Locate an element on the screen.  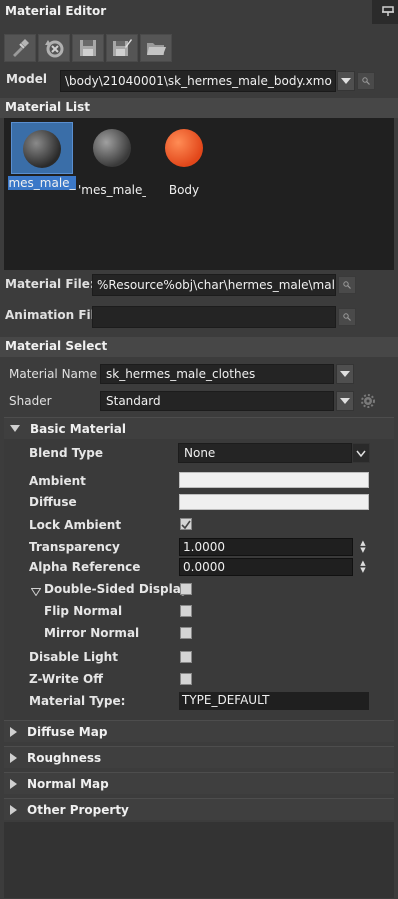
flip-normal-checkbox is located at coordinates (186, 611).